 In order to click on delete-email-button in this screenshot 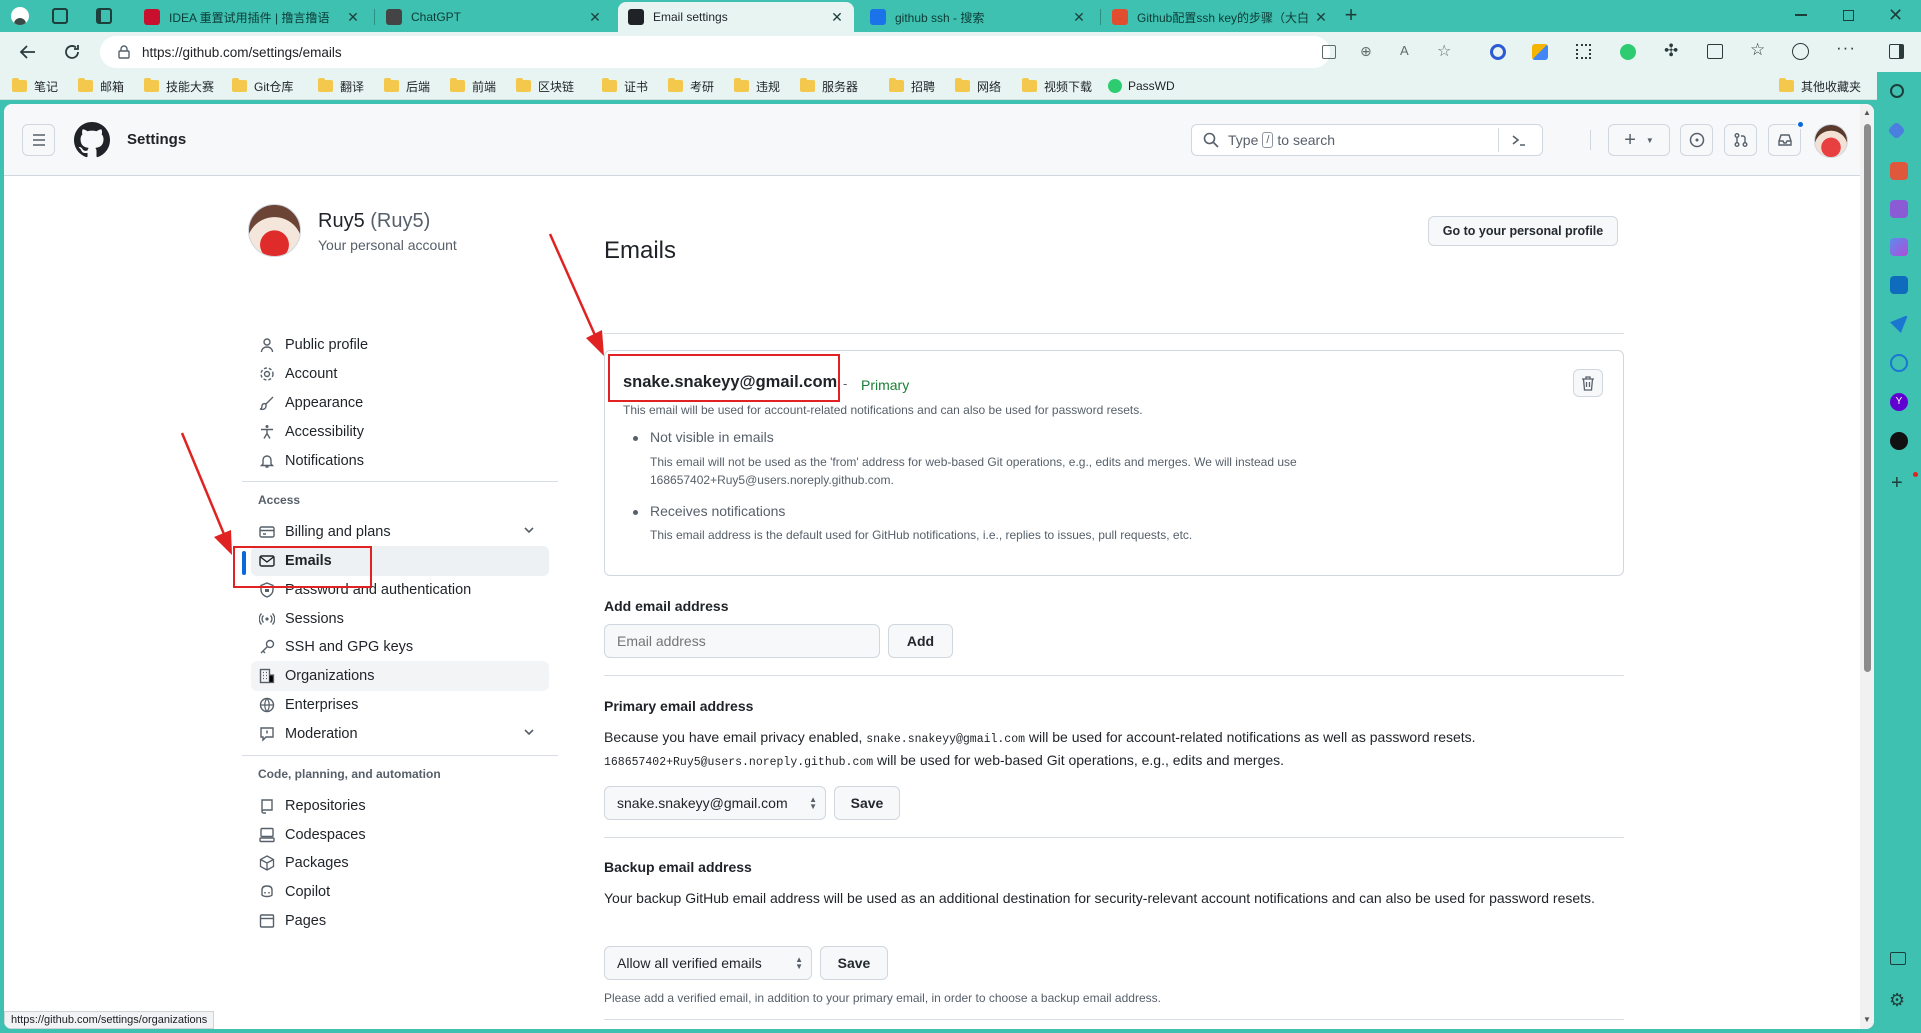, I will do `click(1588, 383)`.